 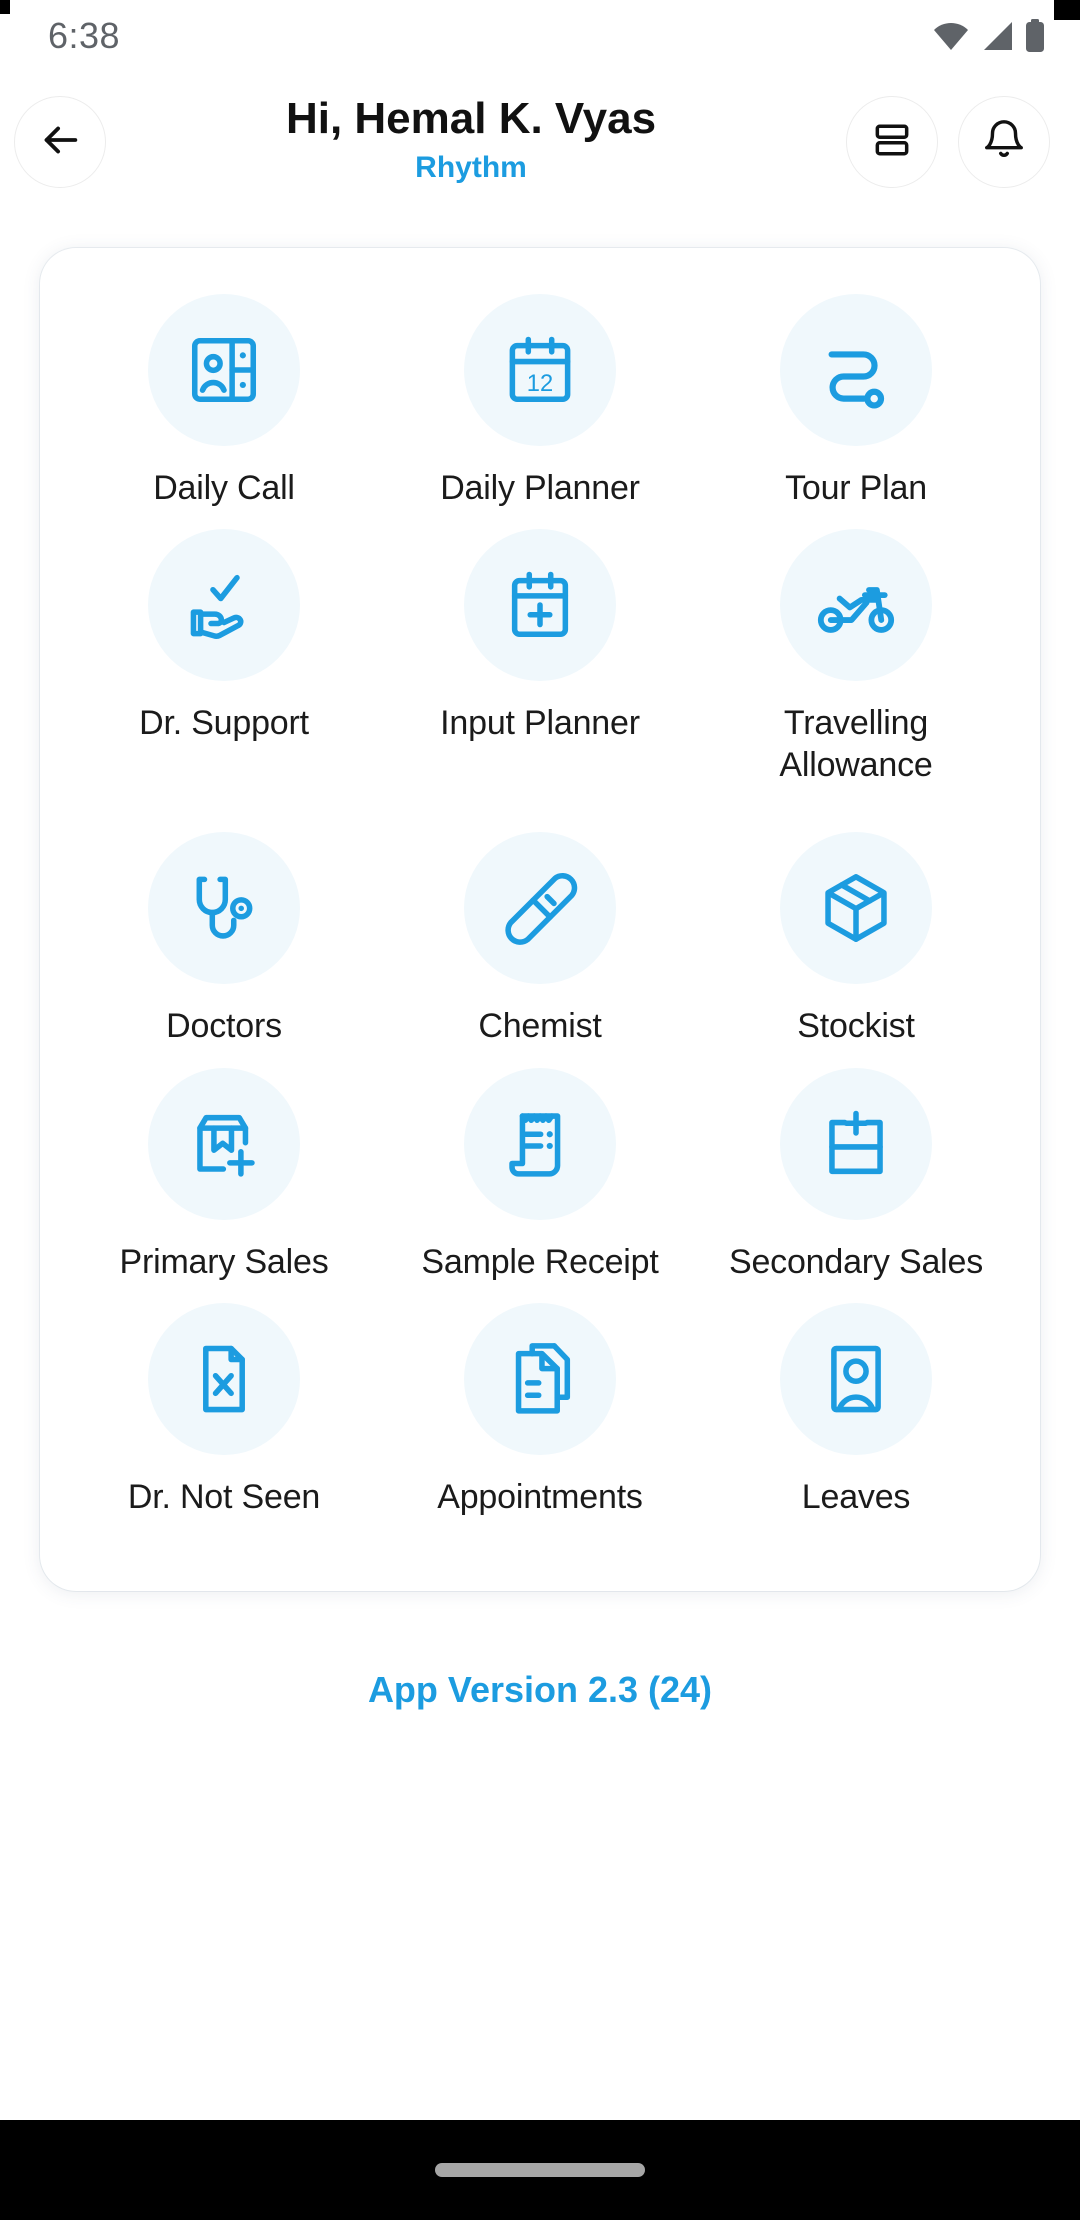 What do you see at coordinates (540, 605) in the screenshot?
I see `calendar-plus-icon` at bounding box center [540, 605].